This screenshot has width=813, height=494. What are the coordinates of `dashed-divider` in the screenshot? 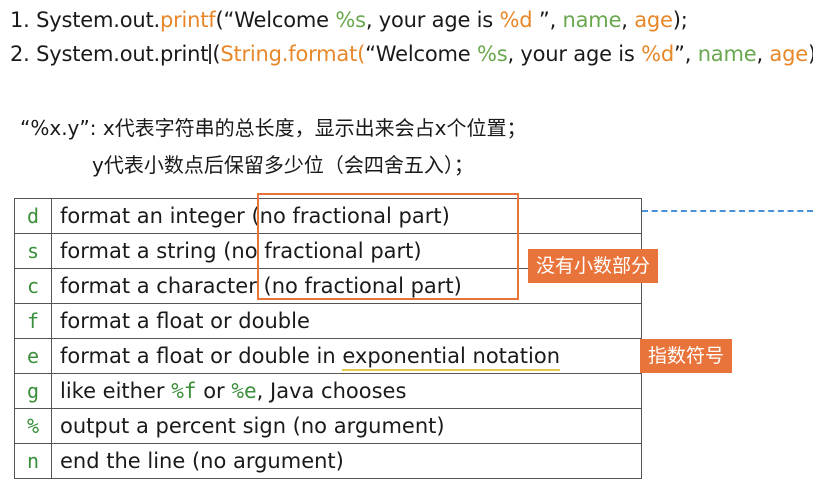 It's located at (727, 211).